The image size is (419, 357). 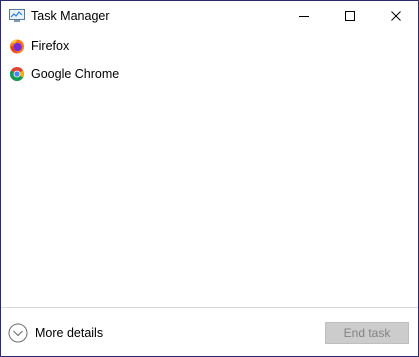 I want to click on maximize-button, so click(x=350, y=16).